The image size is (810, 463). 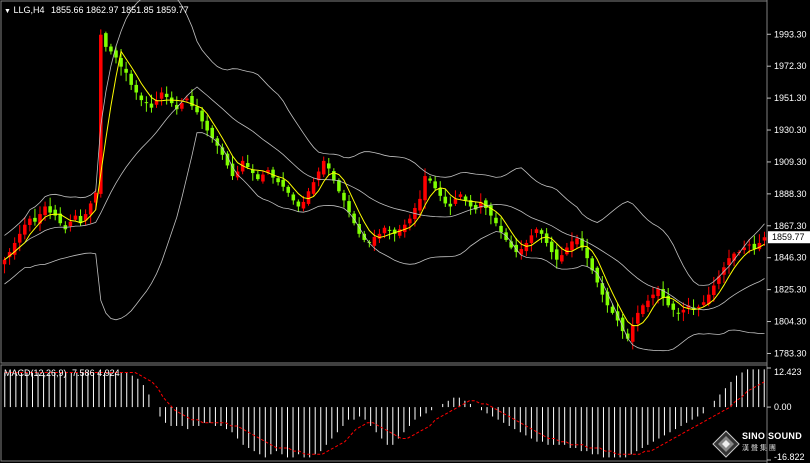 I want to click on logo-name: SINO SOUND, so click(x=772, y=436).